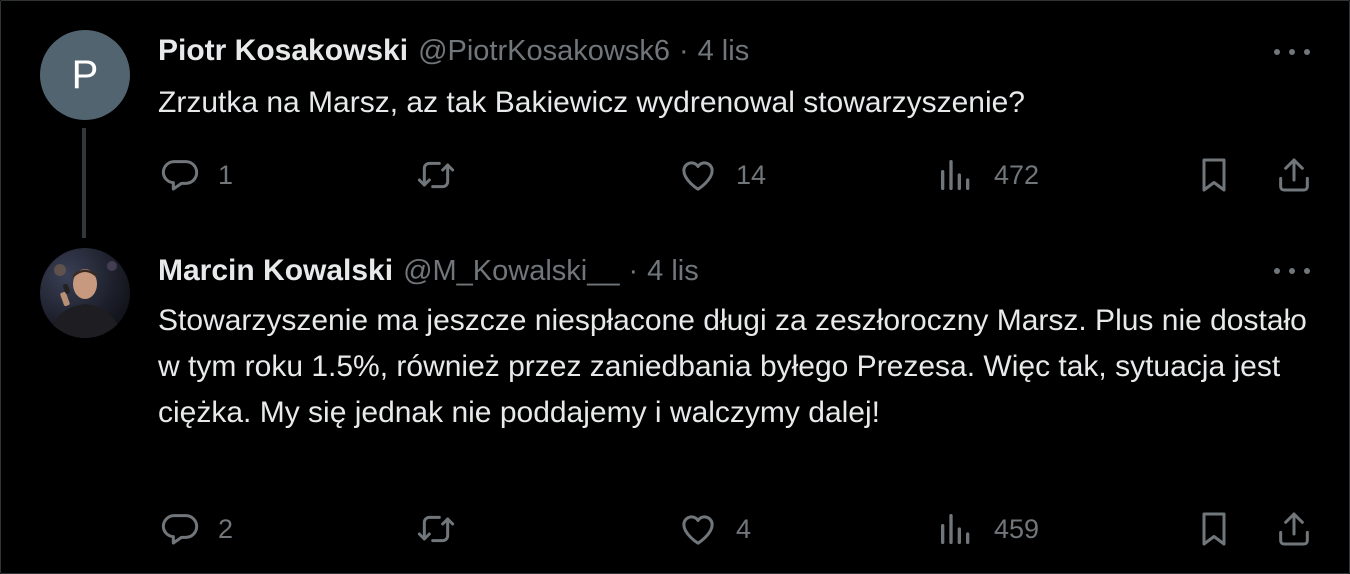 Image resolution: width=1350 pixels, height=574 pixels. Describe the element at coordinates (987, 529) in the screenshot. I see `views-button: 459` at that location.